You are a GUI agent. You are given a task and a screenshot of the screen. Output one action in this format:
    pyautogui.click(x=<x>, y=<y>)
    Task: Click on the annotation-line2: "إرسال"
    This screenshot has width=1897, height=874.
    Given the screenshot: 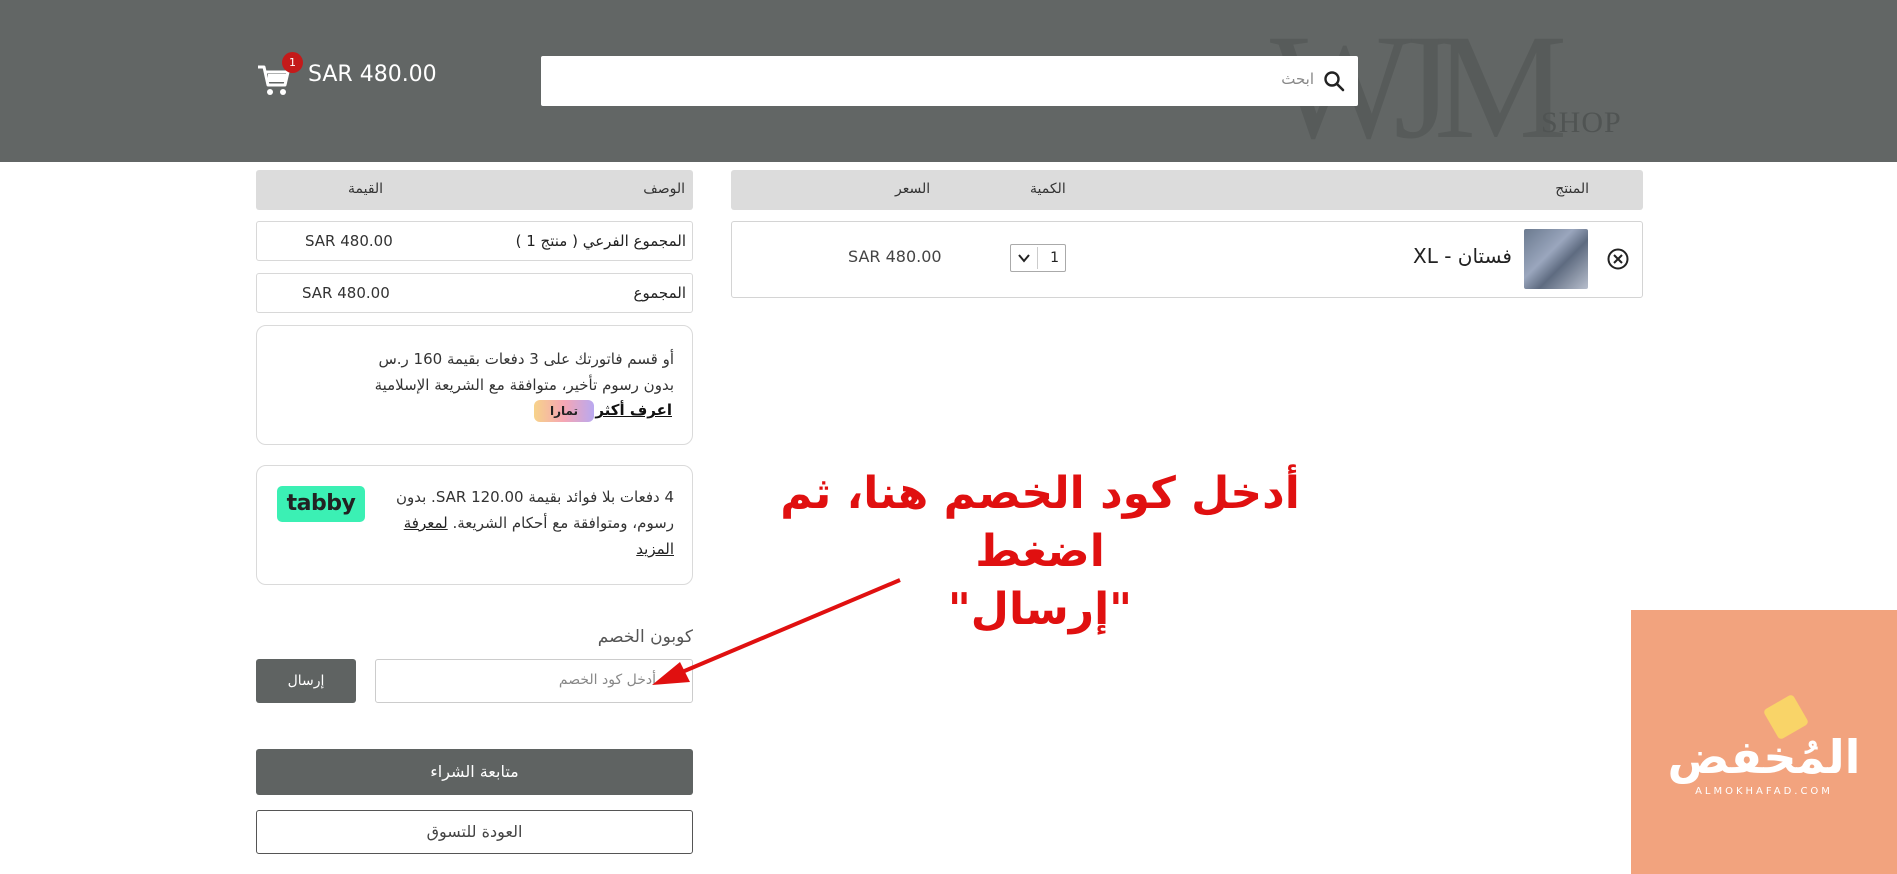 What is the action you would take?
    pyautogui.click(x=1040, y=609)
    